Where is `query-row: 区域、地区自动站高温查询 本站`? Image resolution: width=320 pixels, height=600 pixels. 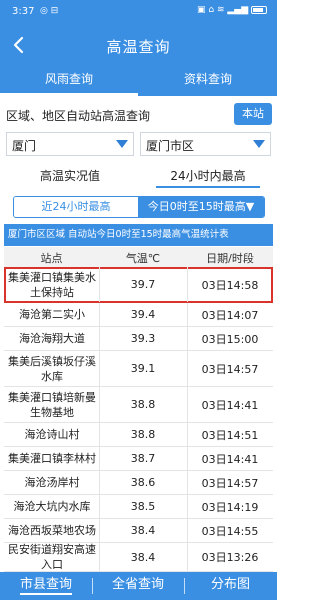 query-row: 区域、地区自动站高温查询 本站 is located at coordinates (138, 114).